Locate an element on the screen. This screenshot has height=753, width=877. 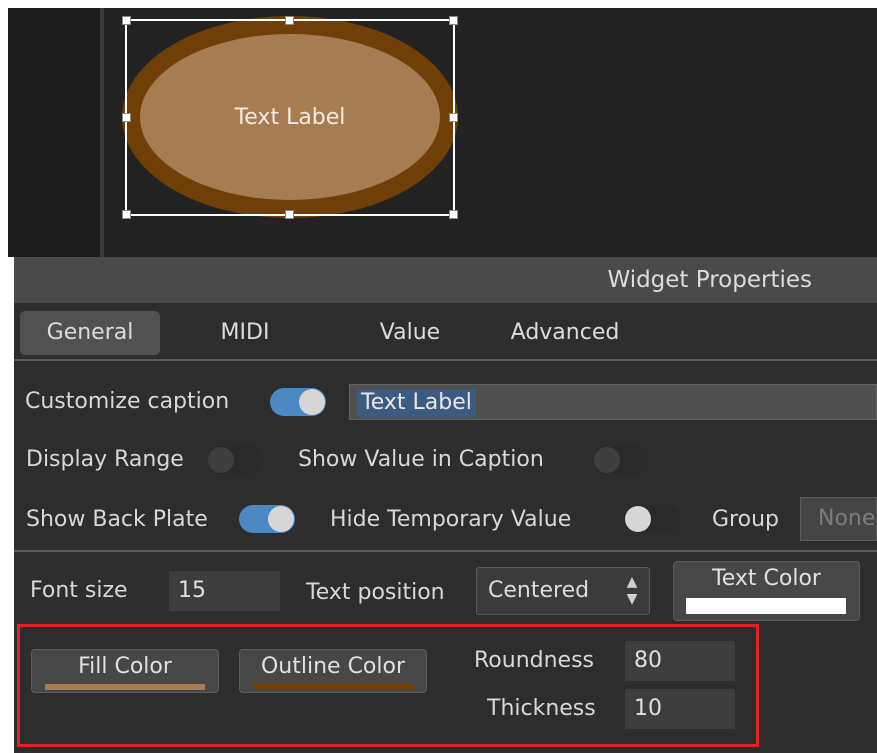
resize-handle-top is located at coordinates (289, 20).